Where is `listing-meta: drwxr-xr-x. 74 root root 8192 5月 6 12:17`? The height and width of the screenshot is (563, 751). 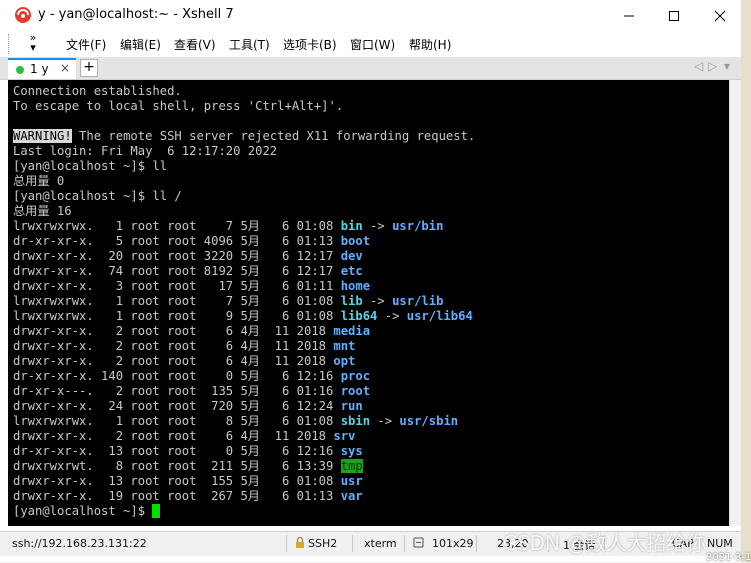 listing-meta: drwxr-xr-x. 74 root root 8192 5月 6 12:17 is located at coordinates (177, 271).